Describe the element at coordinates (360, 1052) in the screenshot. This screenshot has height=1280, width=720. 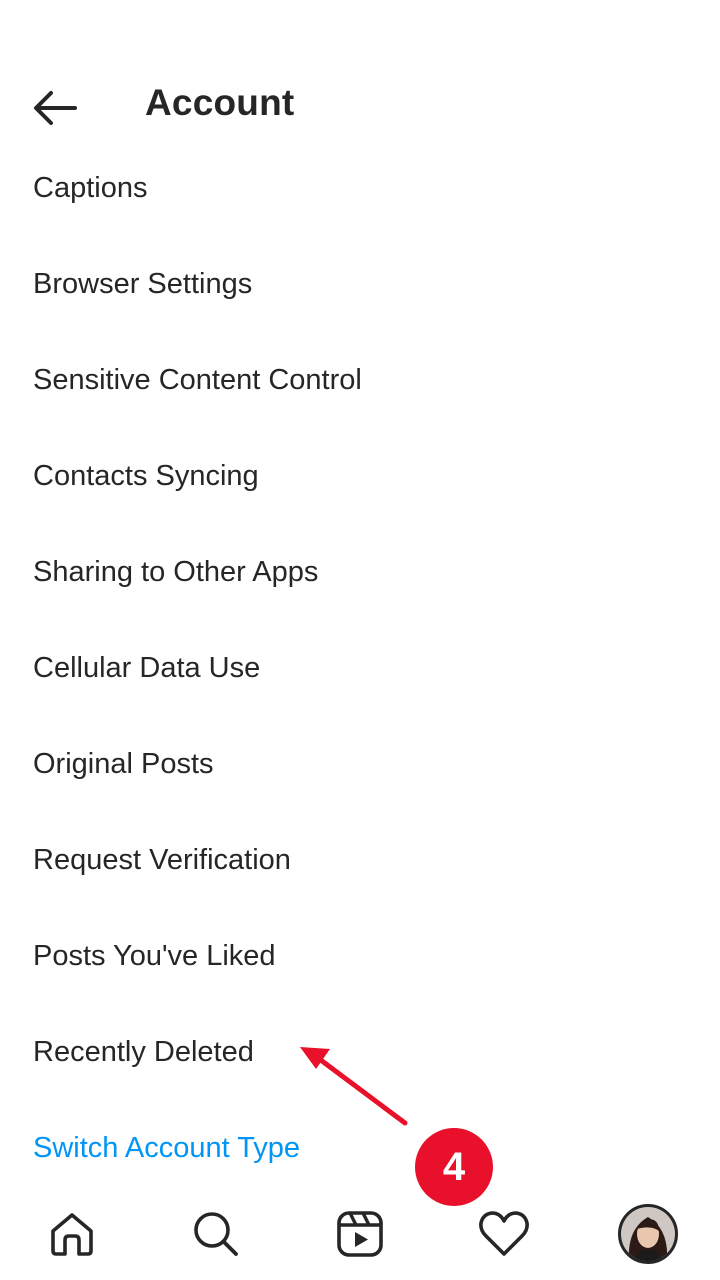
I see `menu-item-recently-deleted: Recently Deleted` at that location.